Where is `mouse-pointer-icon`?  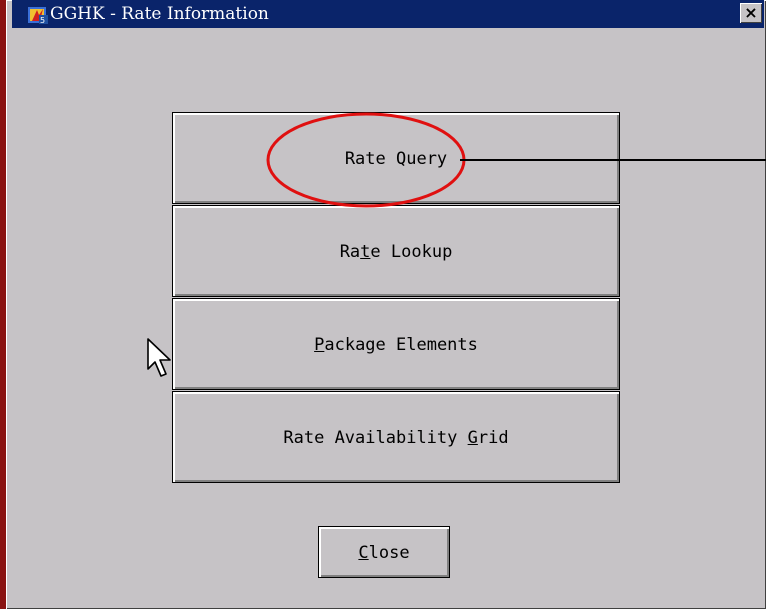
mouse-pointer-icon is located at coordinates (159, 357).